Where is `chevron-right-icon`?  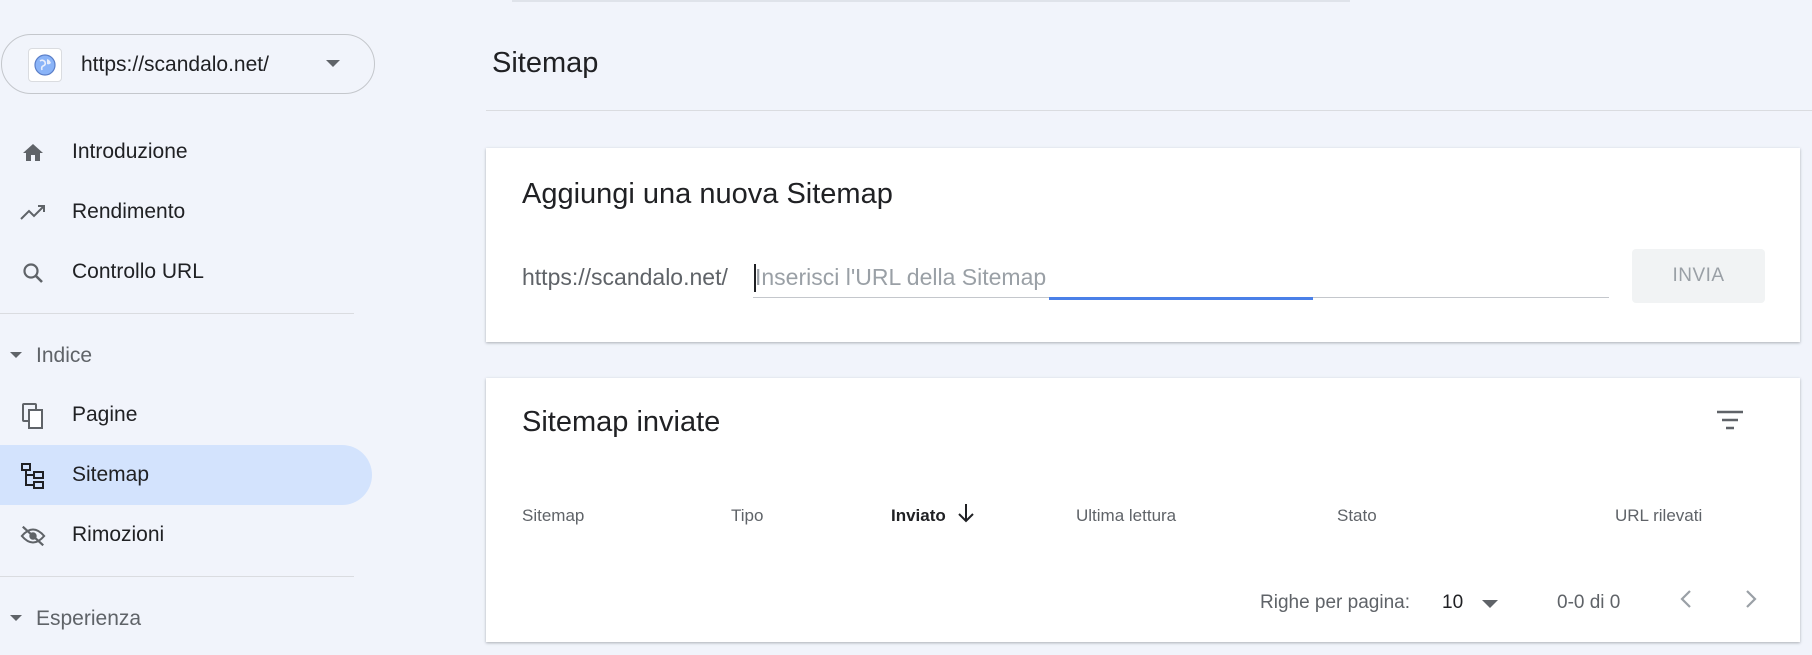 chevron-right-icon is located at coordinates (1751, 601).